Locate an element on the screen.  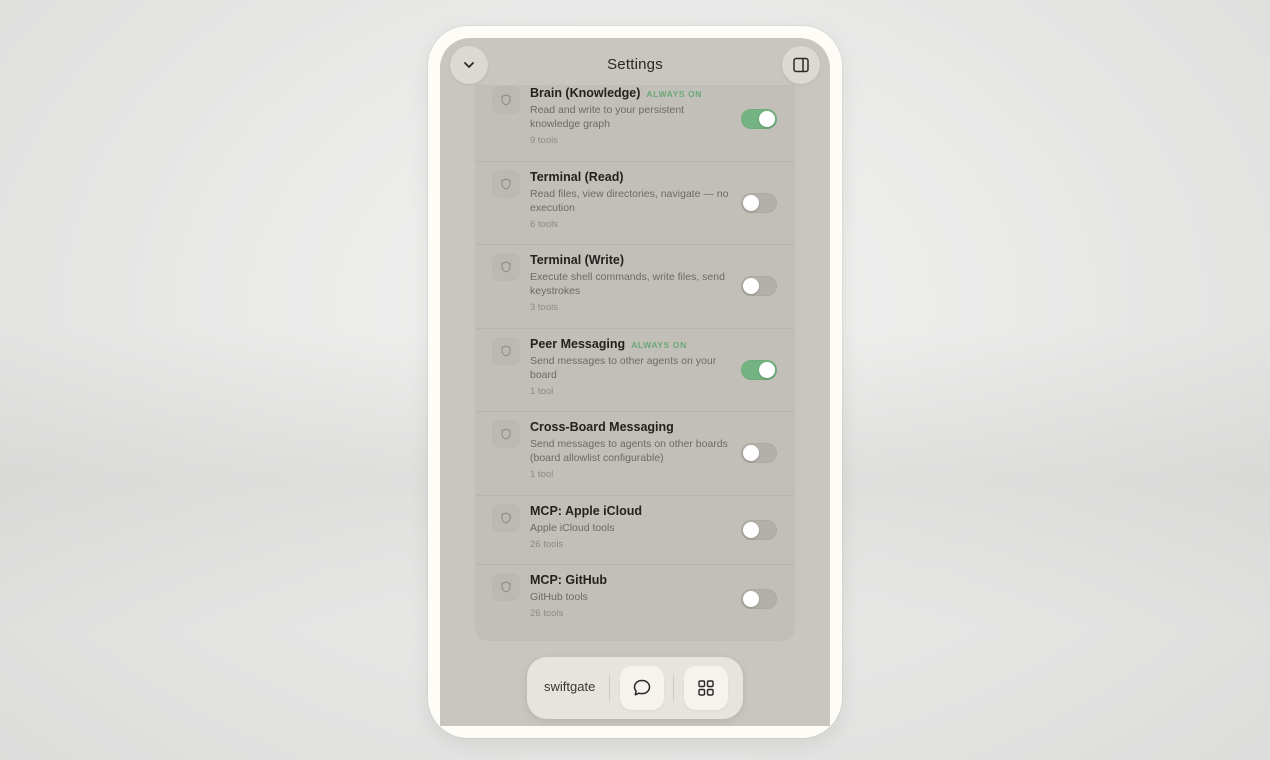
tool-toggle-mcp-github is located at coordinates (759, 599).